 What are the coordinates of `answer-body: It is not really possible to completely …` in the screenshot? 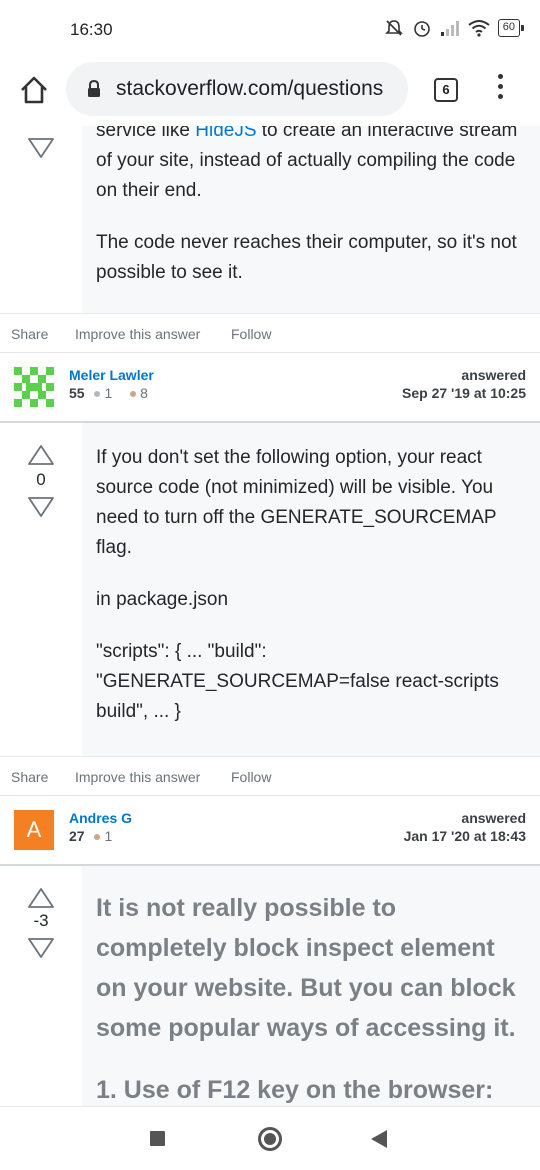 It's located at (311, 997).